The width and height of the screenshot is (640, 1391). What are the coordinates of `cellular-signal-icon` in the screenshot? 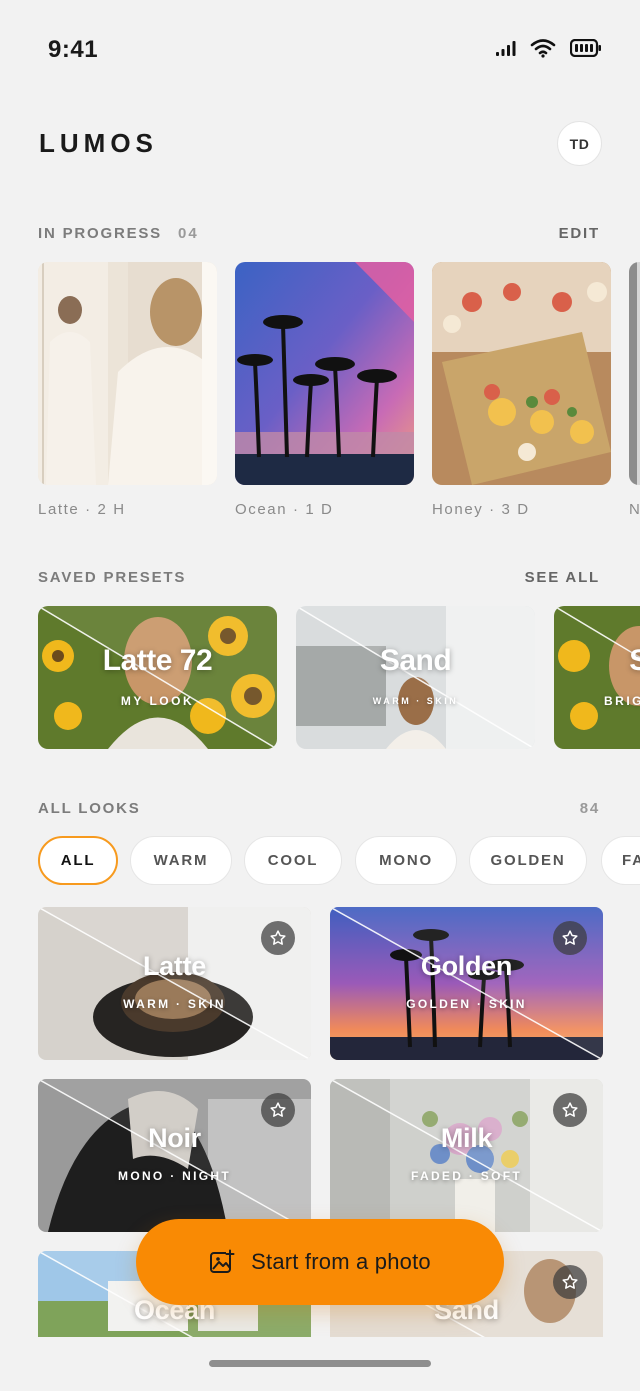 It's located at (506, 48).